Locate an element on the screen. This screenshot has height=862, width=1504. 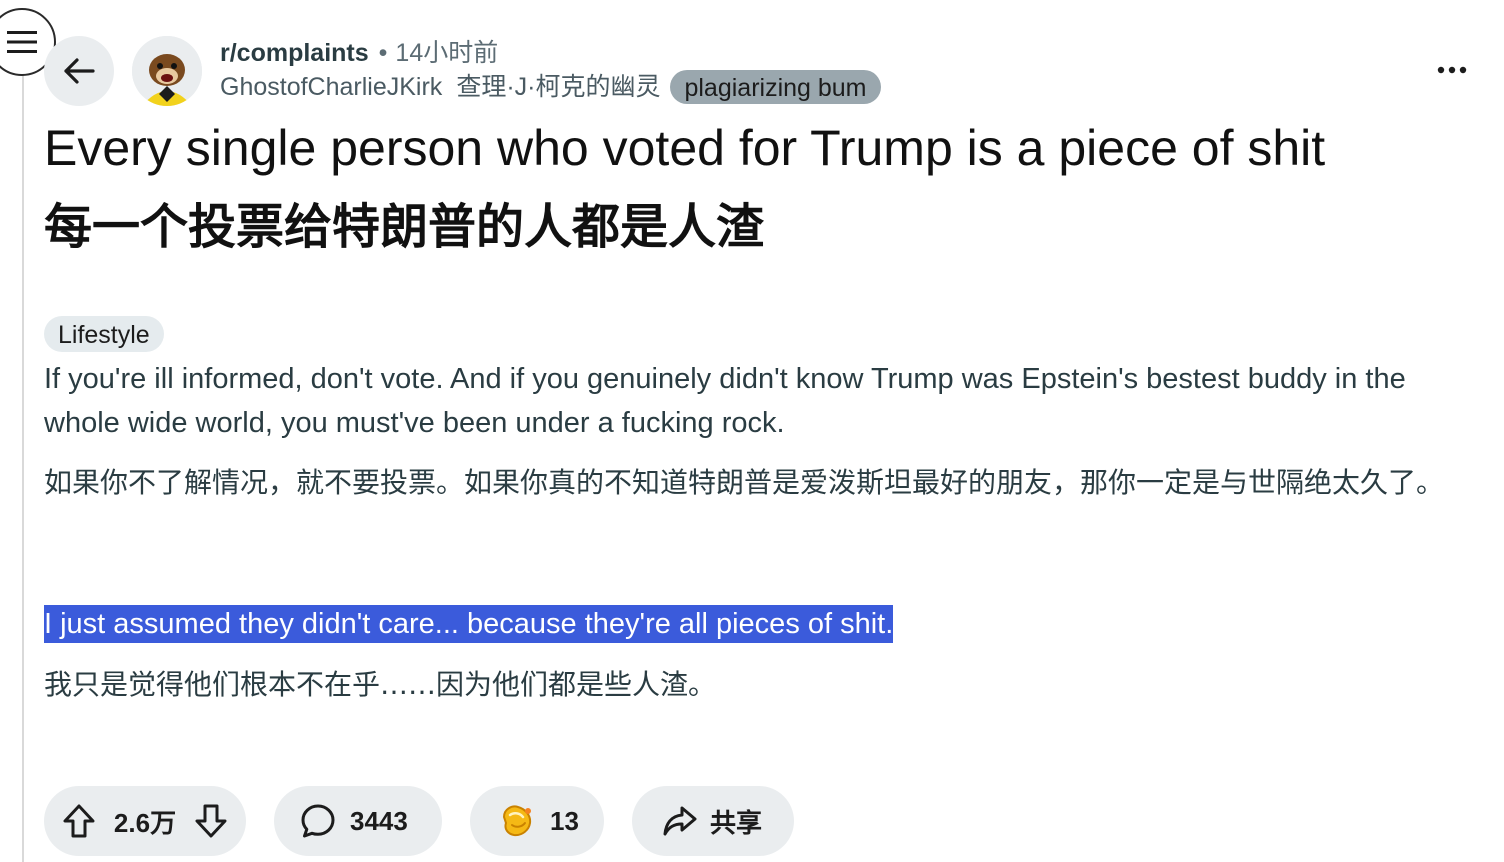
subreddit-link: r/complaints is located at coordinates (294, 53).